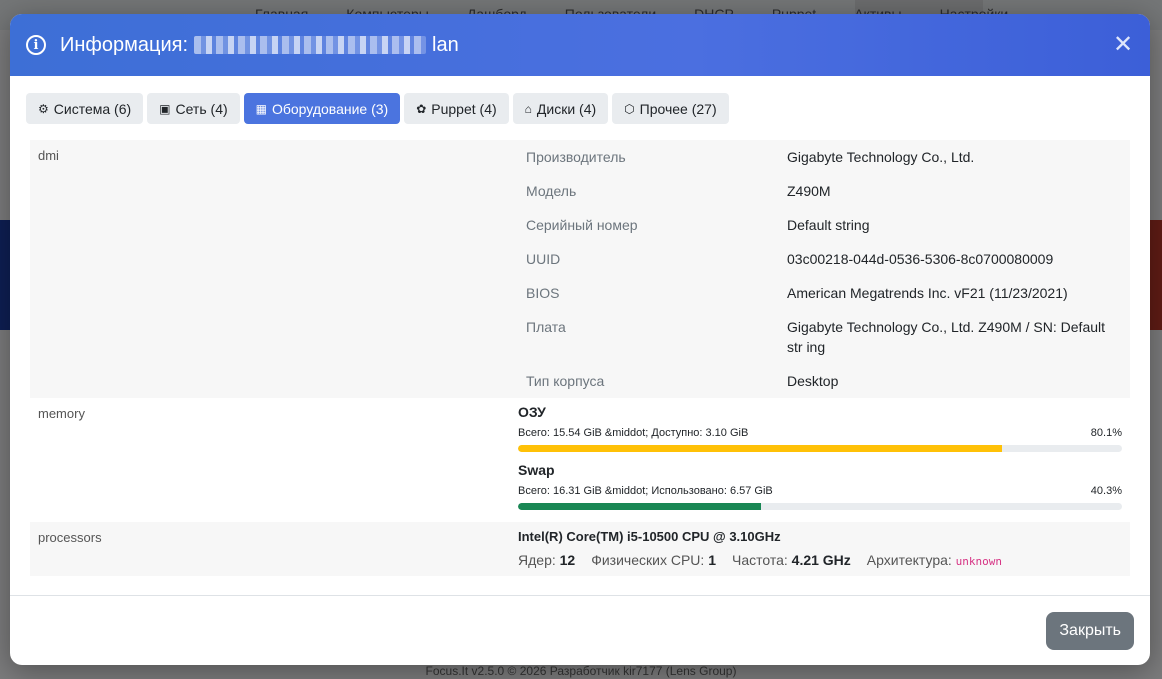 This screenshot has width=1162, height=679. I want to click on tab-puppet: ✿ Puppet (4), so click(456, 108).